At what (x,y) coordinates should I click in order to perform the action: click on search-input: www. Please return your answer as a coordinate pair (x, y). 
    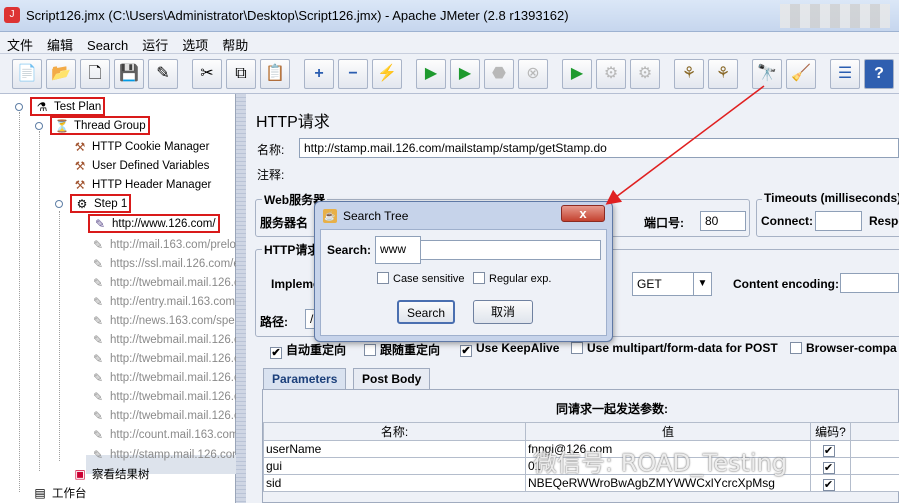
    Looking at the image, I should click on (398, 250).